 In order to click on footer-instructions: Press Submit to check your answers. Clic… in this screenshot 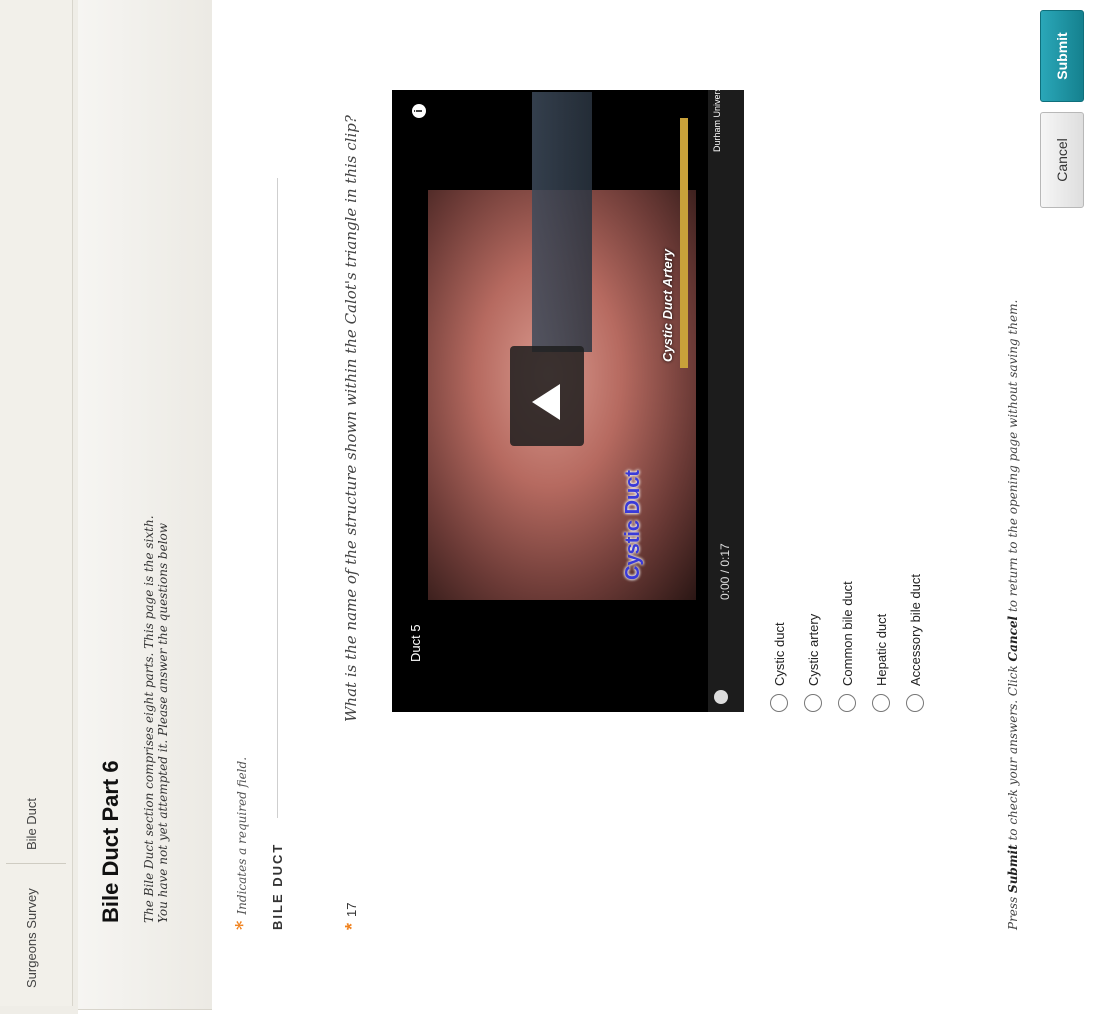, I will do `click(1013, 615)`.